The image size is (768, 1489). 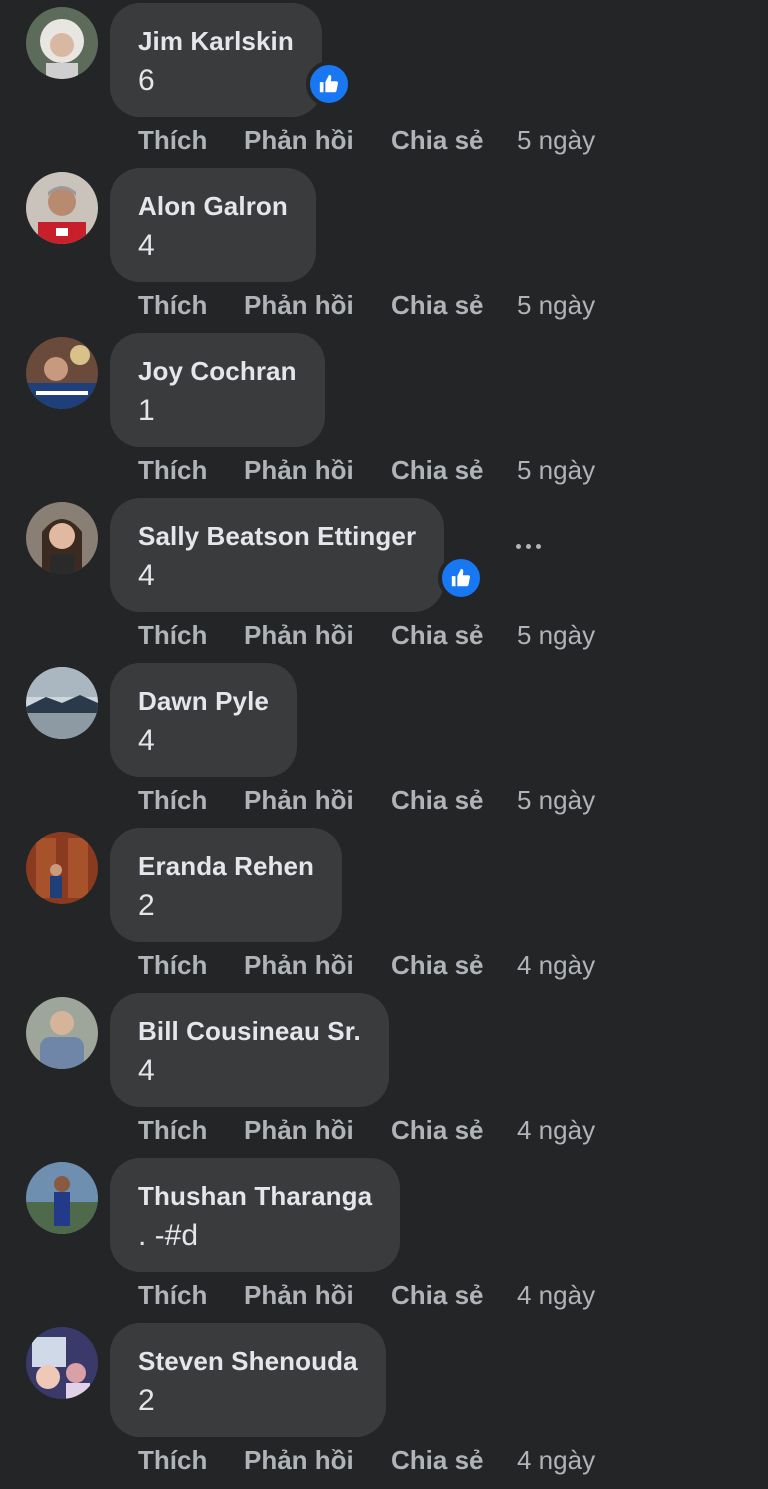 I want to click on more-options-button, so click(x=528, y=546).